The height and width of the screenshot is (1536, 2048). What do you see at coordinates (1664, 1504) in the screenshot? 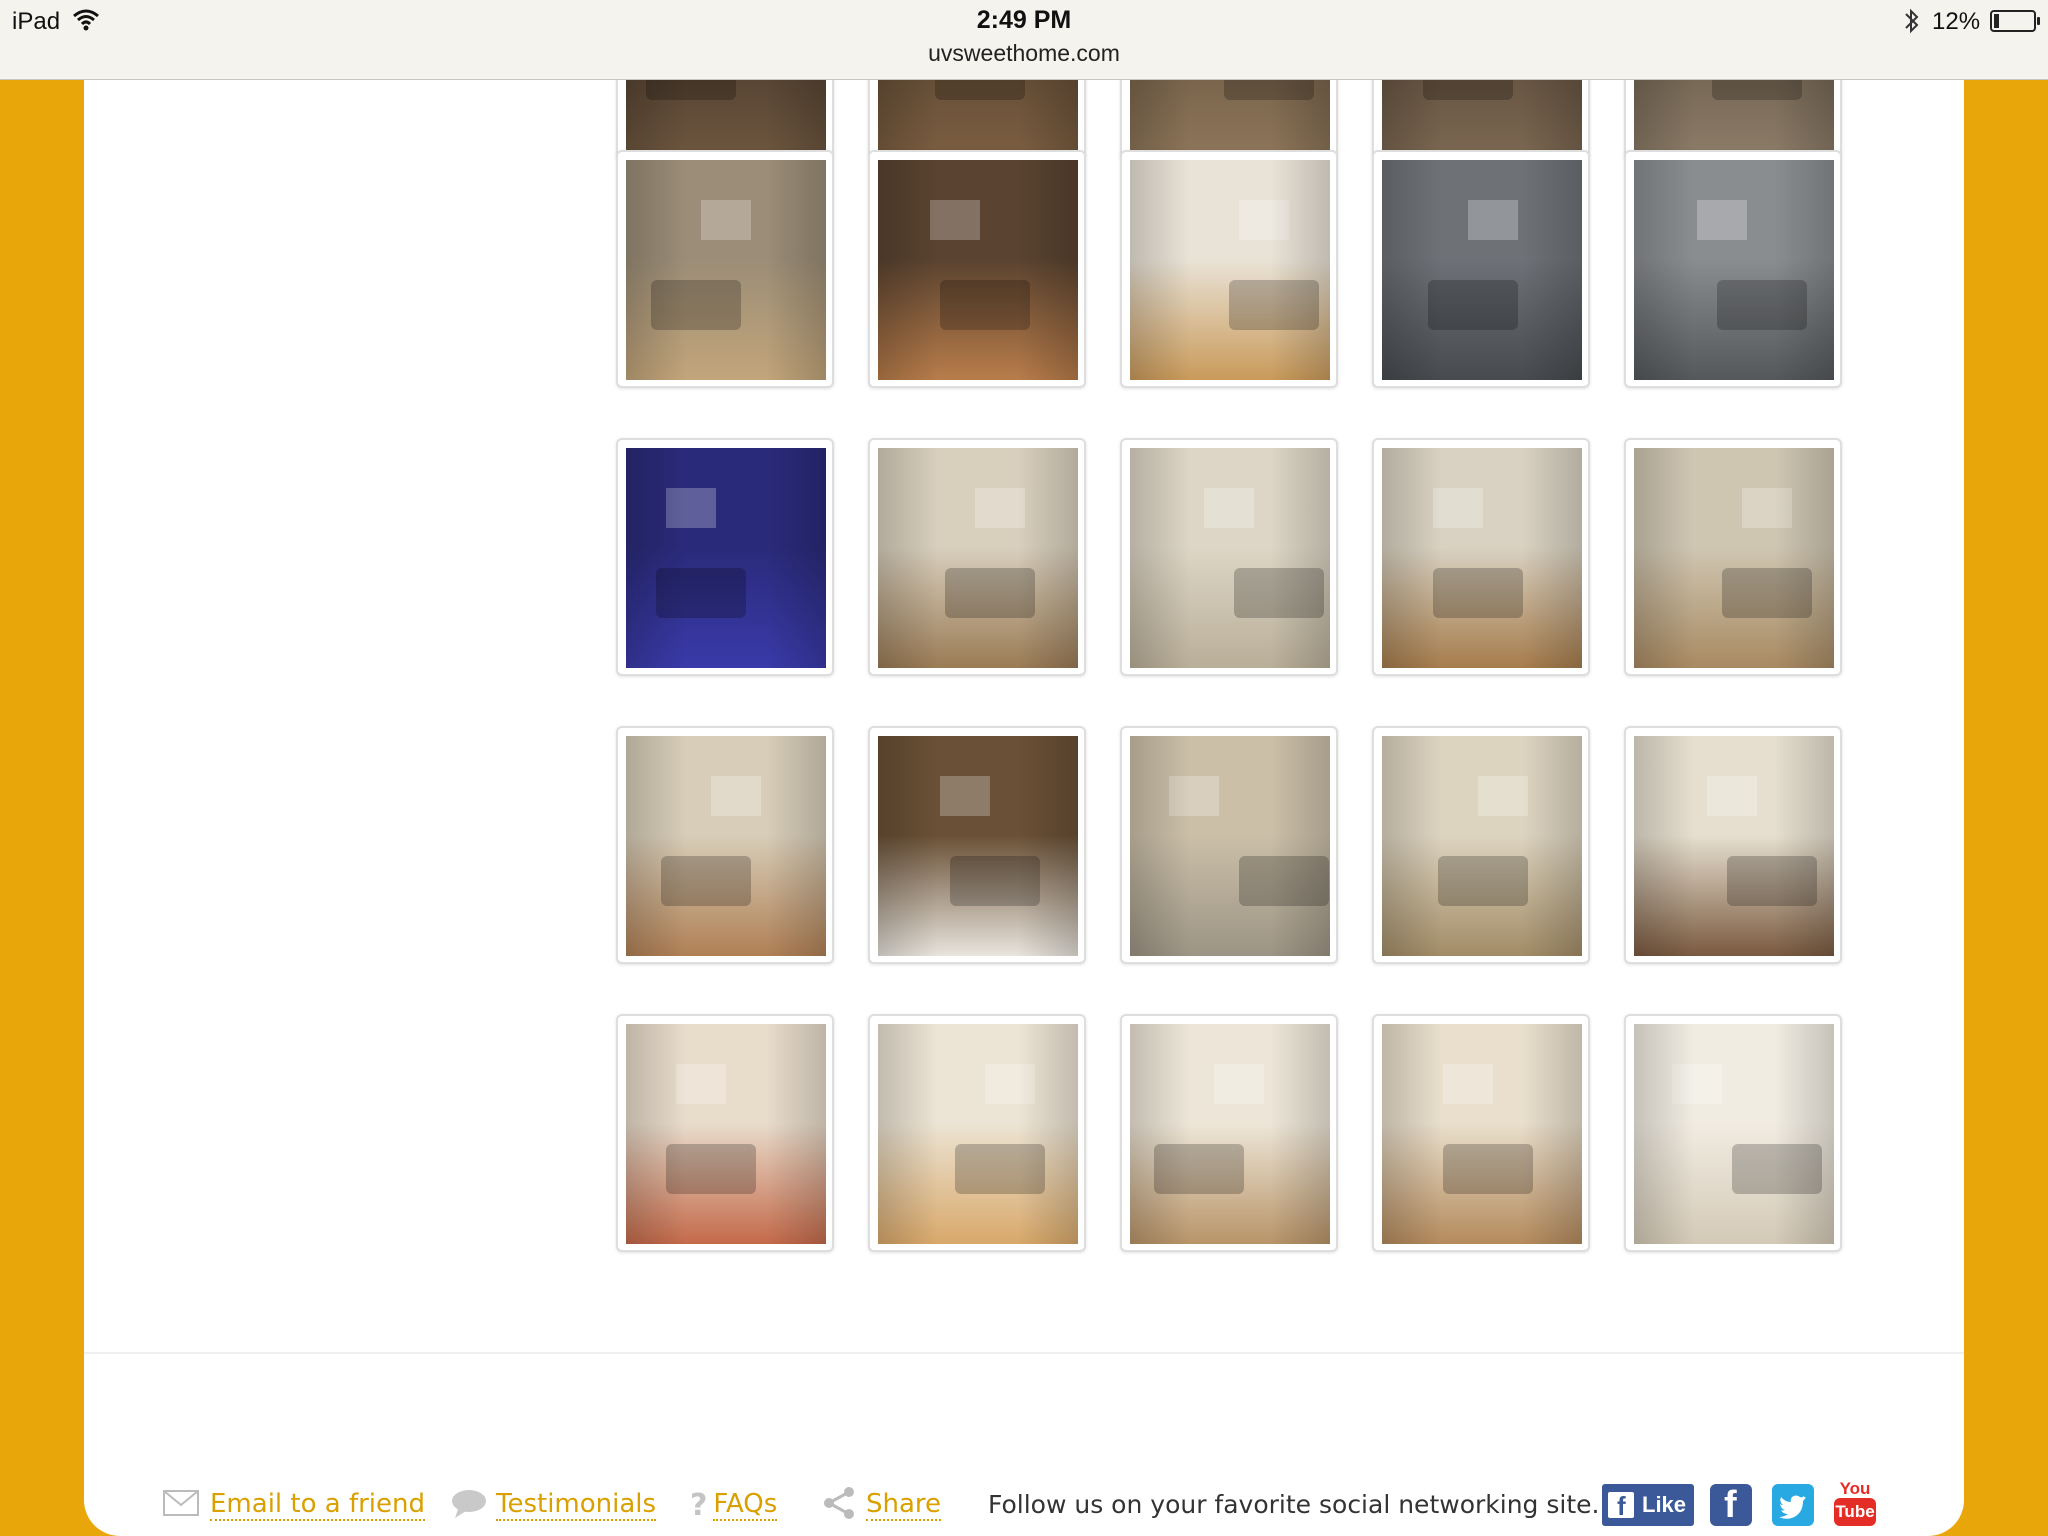
I see `like-label: Like` at bounding box center [1664, 1504].